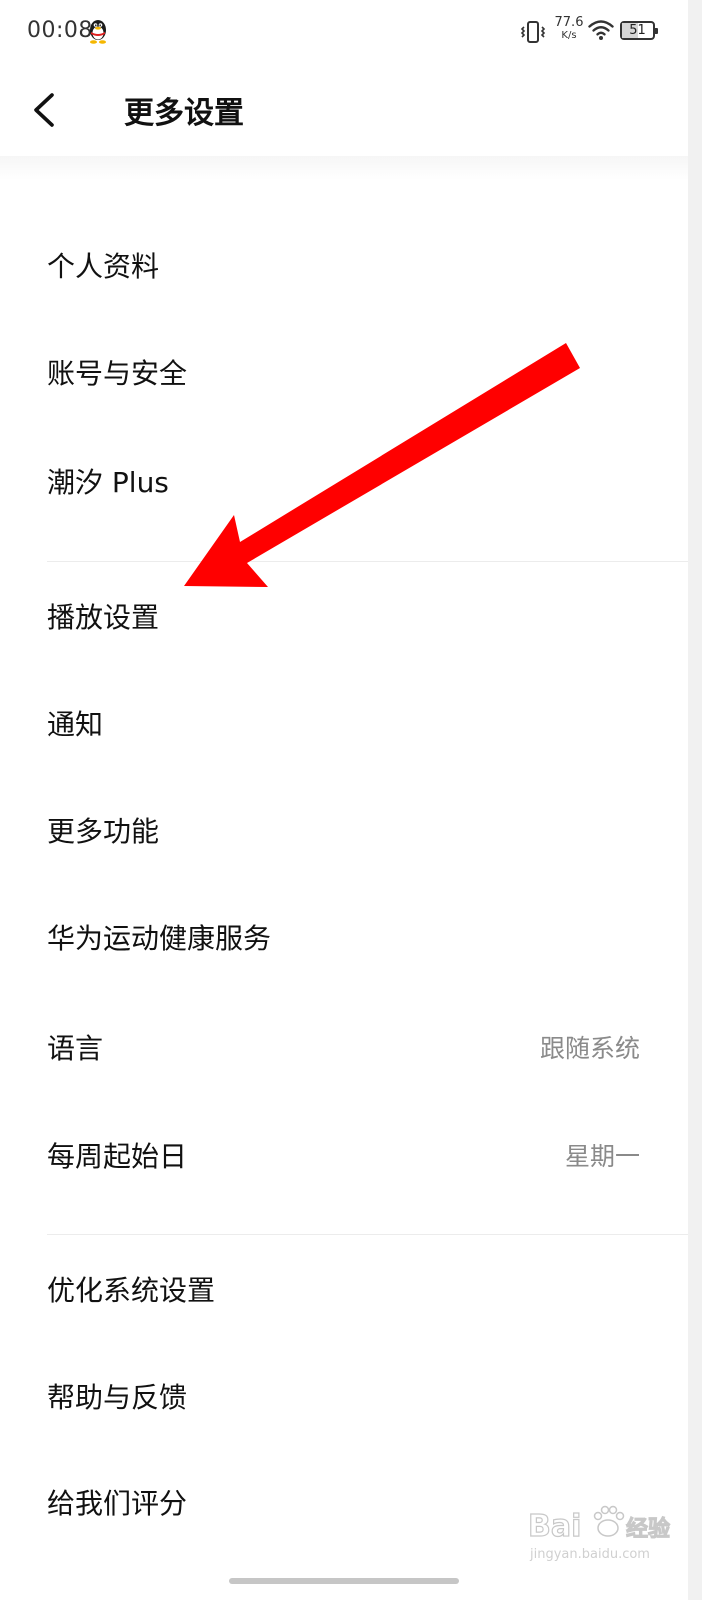 Image resolution: width=702 pixels, height=1600 pixels. I want to click on menu-item-label: 每周起始日, so click(117, 1156).